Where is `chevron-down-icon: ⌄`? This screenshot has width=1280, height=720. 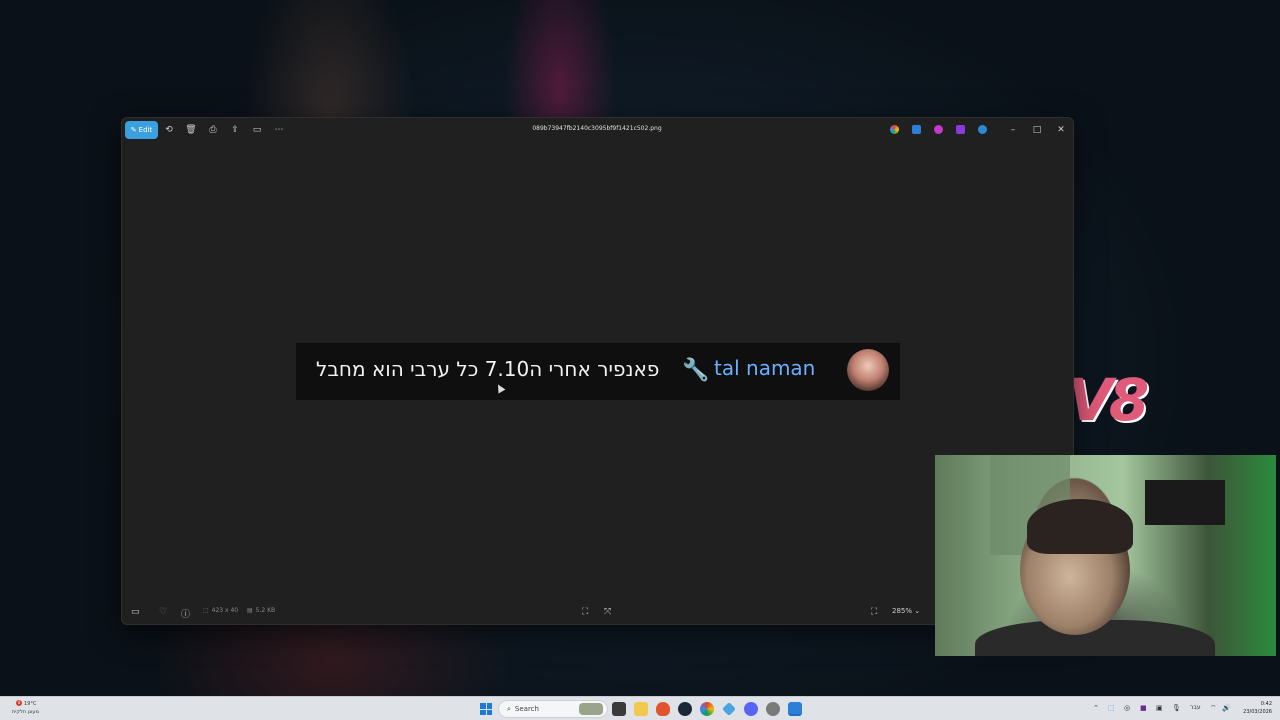 chevron-down-icon: ⌄ is located at coordinates (917, 611).